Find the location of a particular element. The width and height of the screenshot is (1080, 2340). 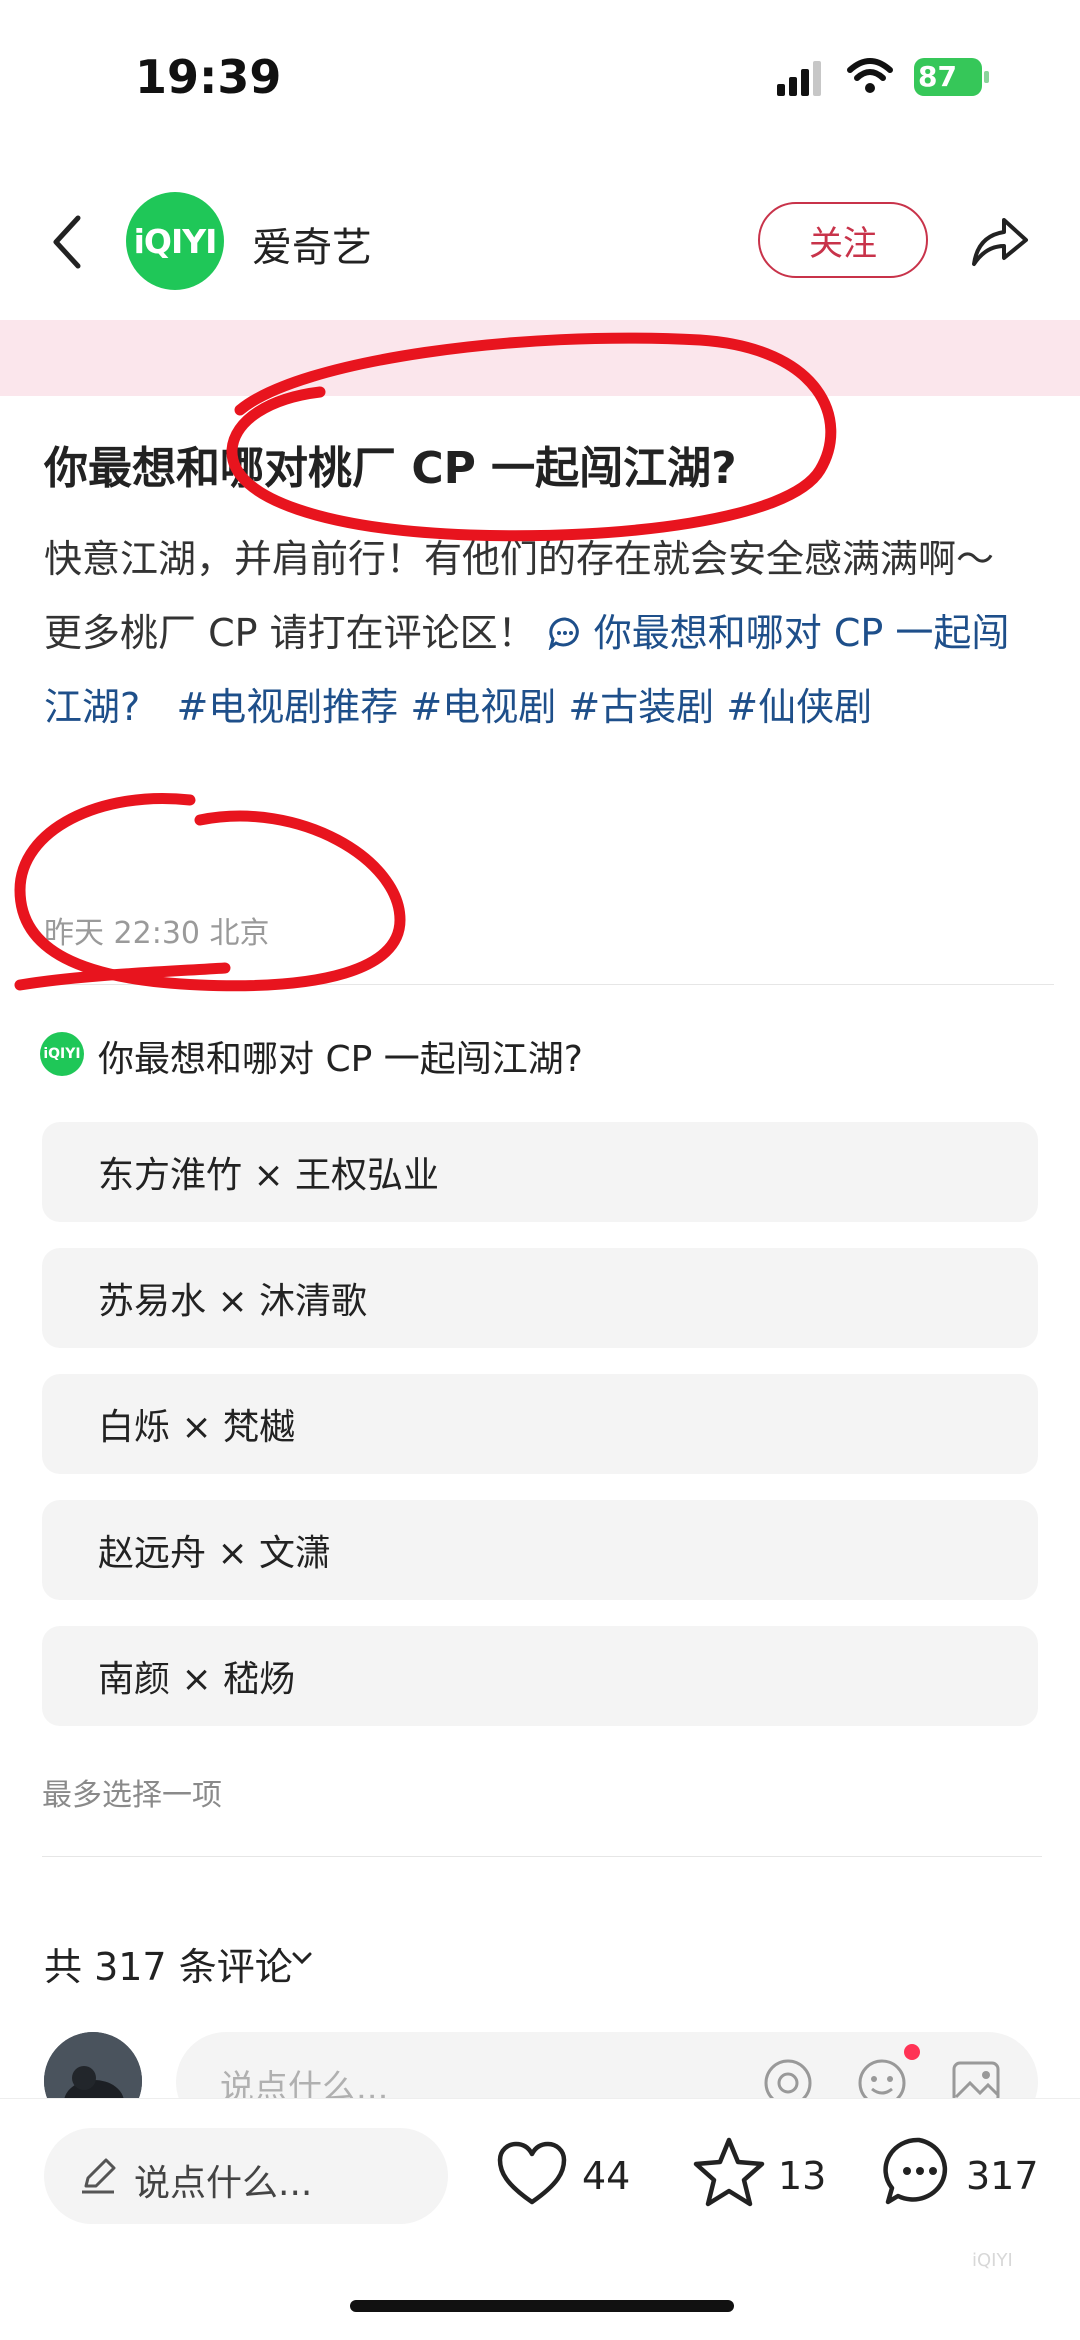

topic-chat-icon is located at coordinates (563, 634).